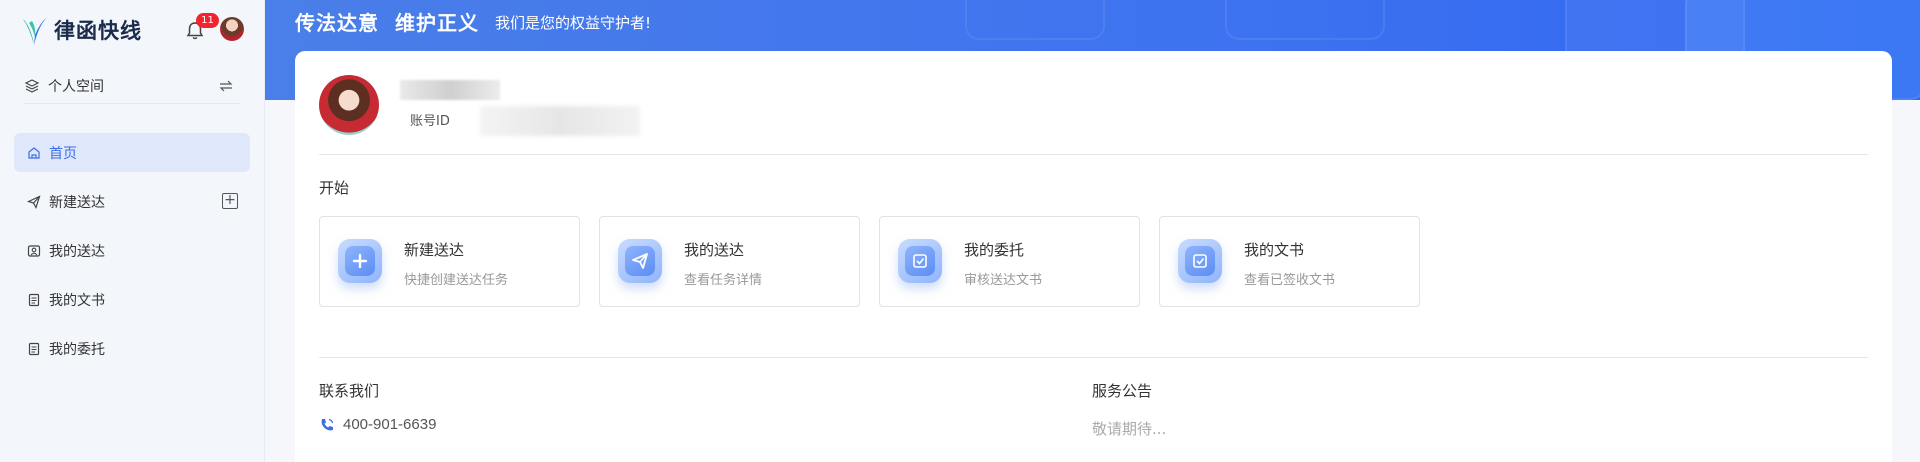 The width and height of the screenshot is (1920, 462). Describe the element at coordinates (334, 188) in the screenshot. I see `start-section-title: 开始` at that location.